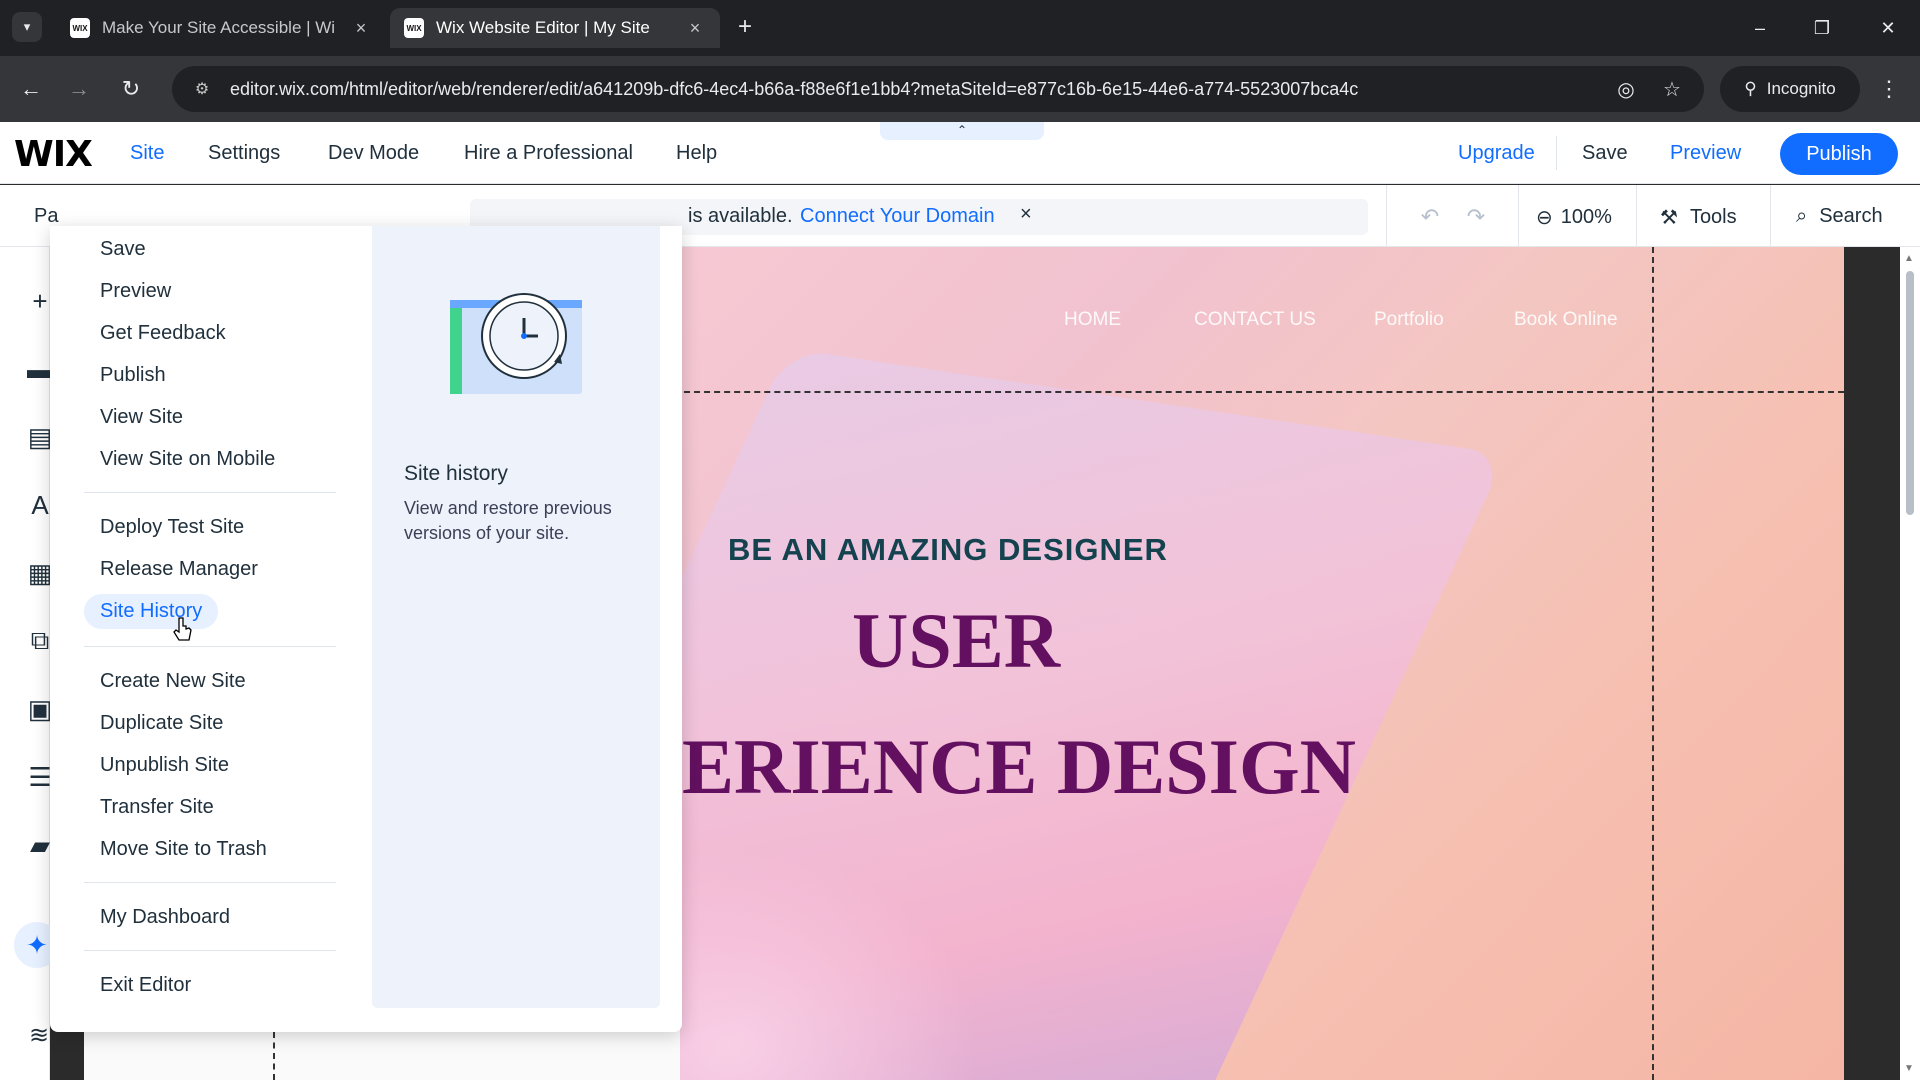 The width and height of the screenshot is (1920, 1080). I want to click on canvas-scrollbar: ▲ ▼, so click(1910, 663).